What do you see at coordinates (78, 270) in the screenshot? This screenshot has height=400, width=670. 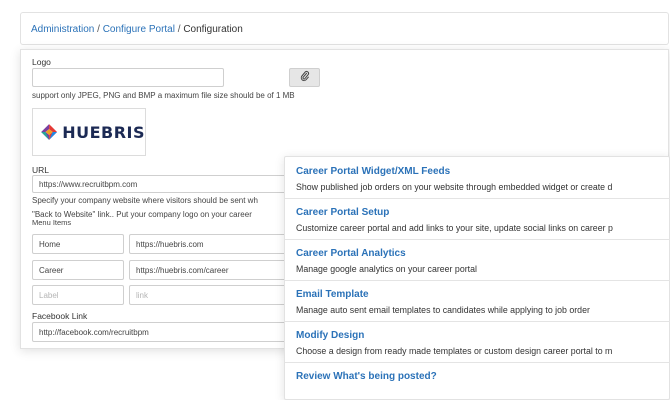 I see `menu-label-input-career: Career` at bounding box center [78, 270].